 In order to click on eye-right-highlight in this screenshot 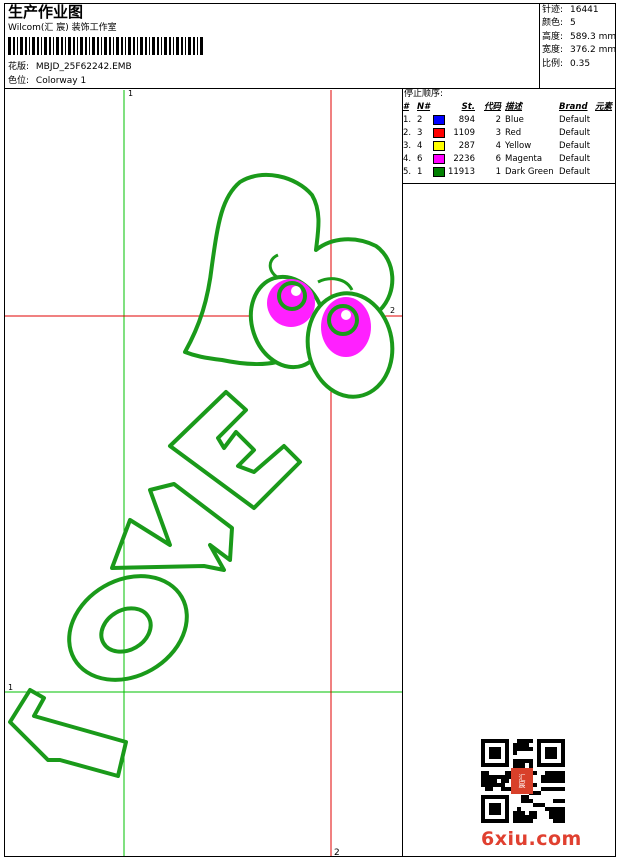, I will do `click(346, 315)`.